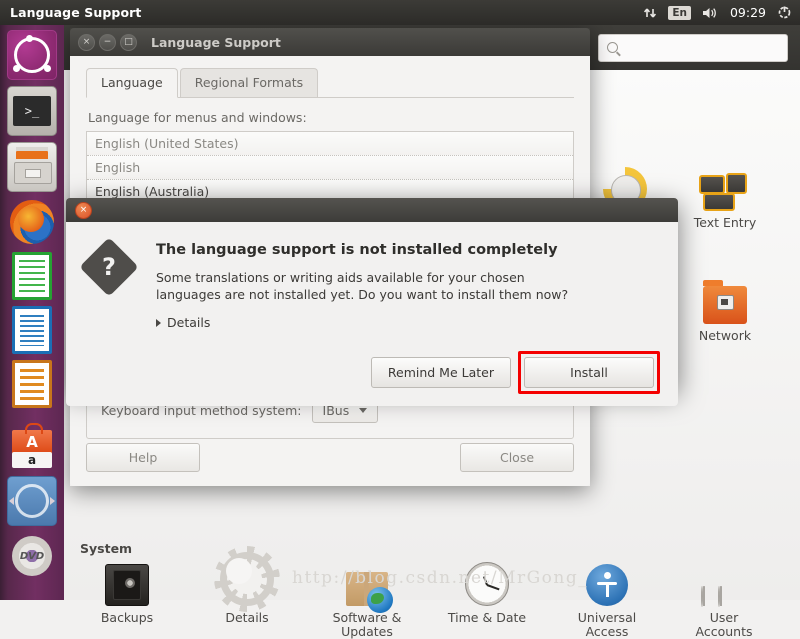  What do you see at coordinates (52, 501) in the screenshot?
I see `focused-indicator-right-icon` at bounding box center [52, 501].